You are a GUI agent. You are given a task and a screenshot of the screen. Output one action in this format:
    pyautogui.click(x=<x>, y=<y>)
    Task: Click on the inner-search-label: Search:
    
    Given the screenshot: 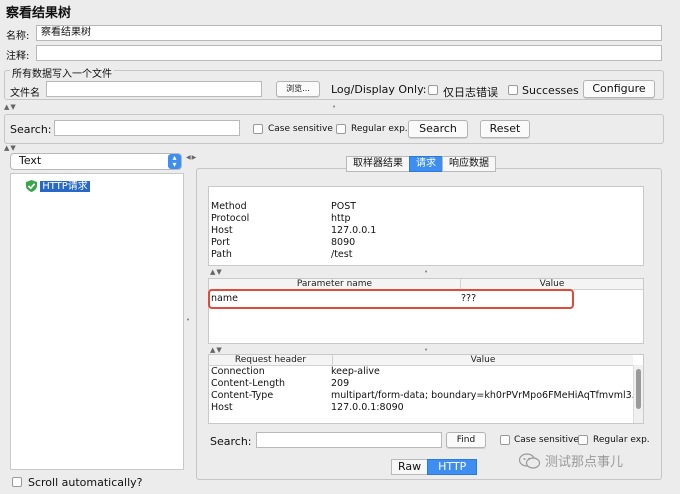 What is the action you would take?
    pyautogui.click(x=231, y=441)
    